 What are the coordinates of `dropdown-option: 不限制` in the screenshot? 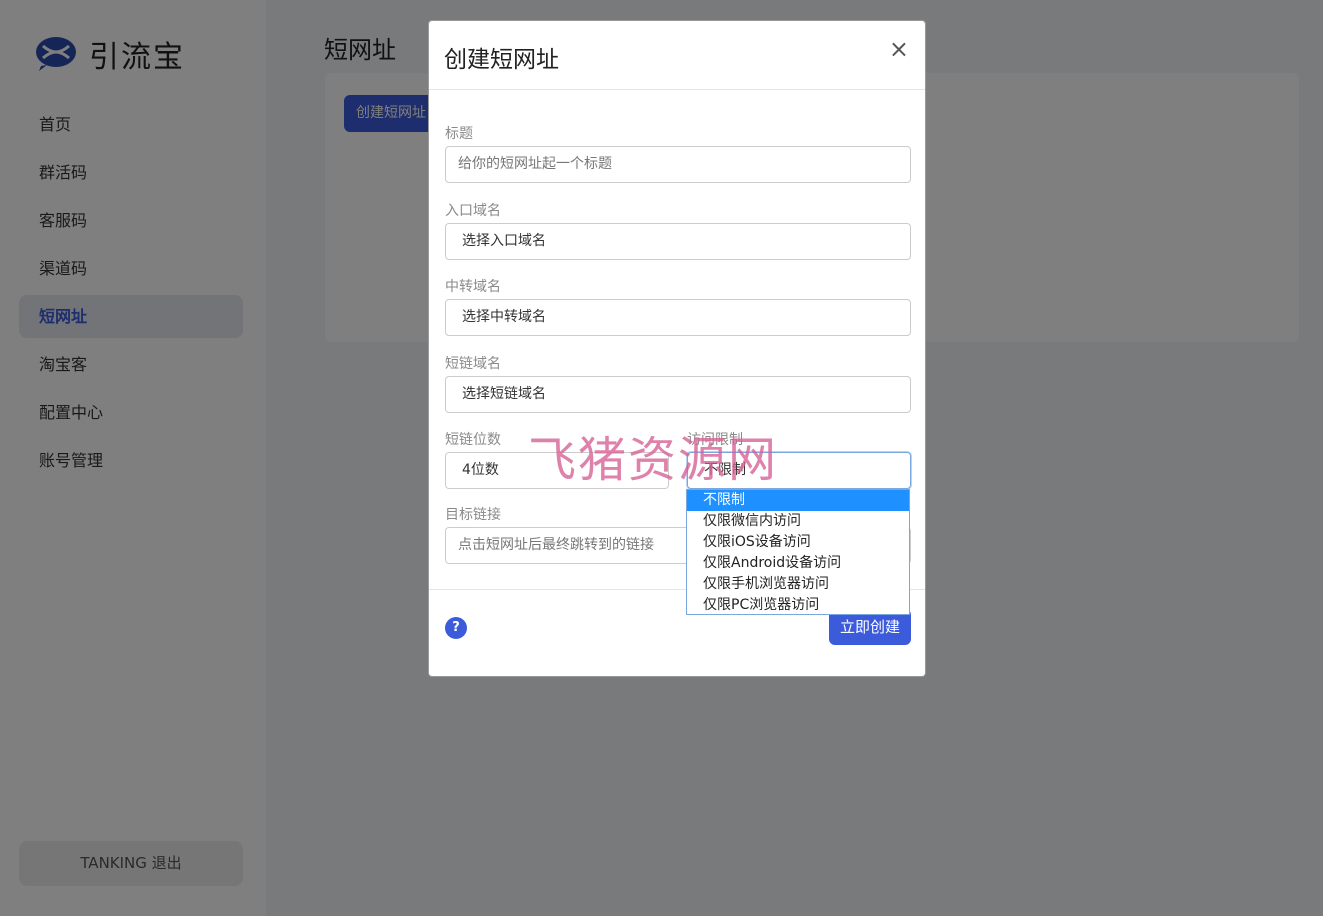 It's located at (798, 500).